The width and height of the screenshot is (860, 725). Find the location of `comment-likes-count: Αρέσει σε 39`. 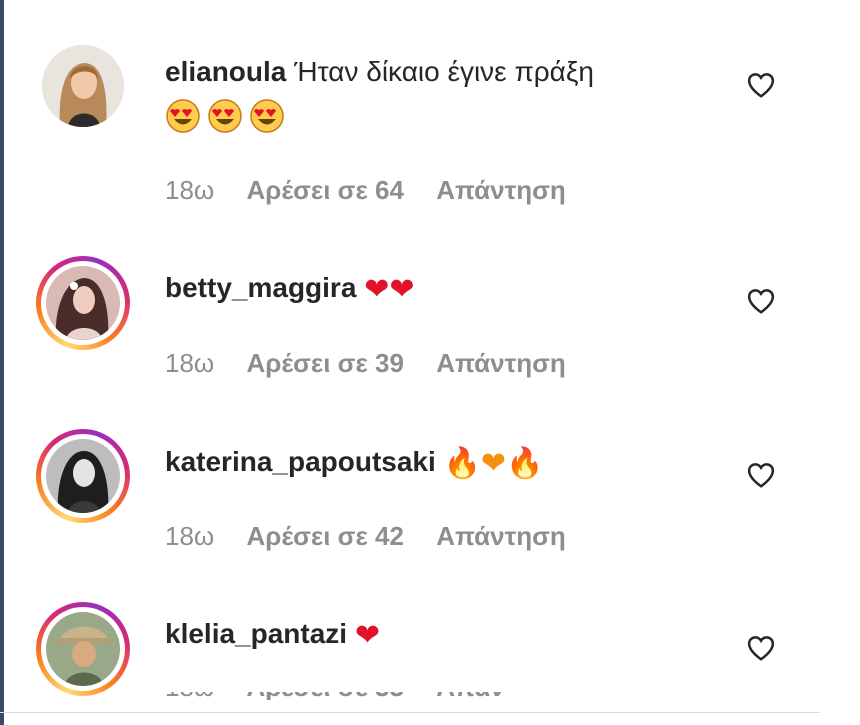

comment-likes-count: Αρέσει σε 39 is located at coordinates (325, 363).